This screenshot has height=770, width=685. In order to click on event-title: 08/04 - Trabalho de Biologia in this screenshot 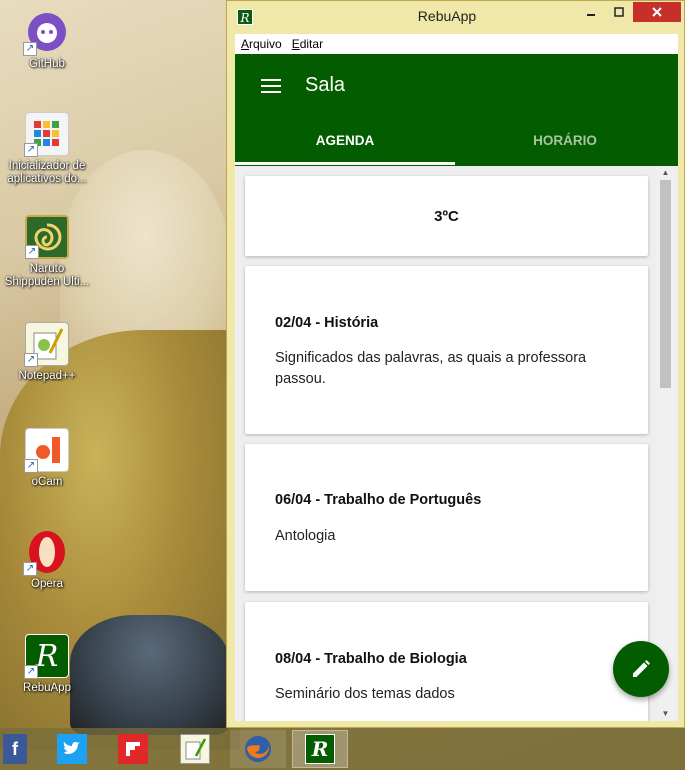, I will do `click(371, 659)`.